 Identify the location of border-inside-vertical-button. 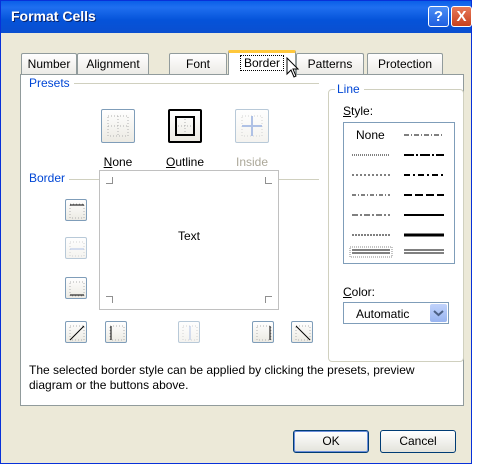
(189, 332).